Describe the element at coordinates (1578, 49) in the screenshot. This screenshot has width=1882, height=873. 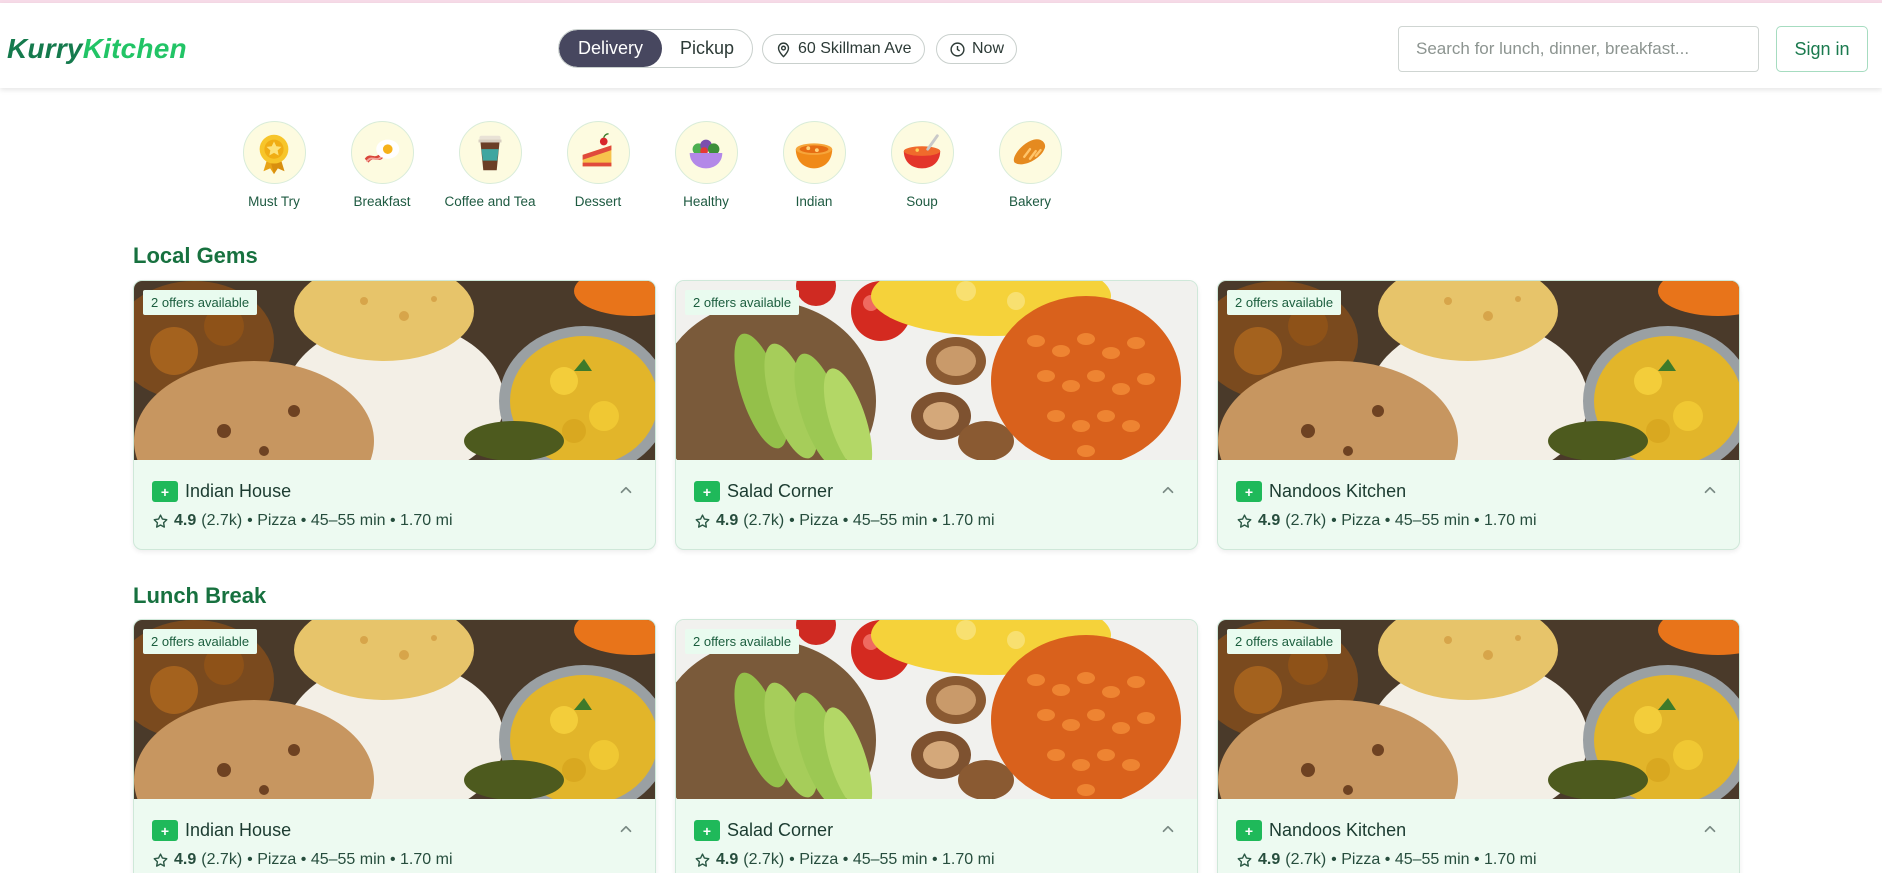
I see `search-input` at that location.